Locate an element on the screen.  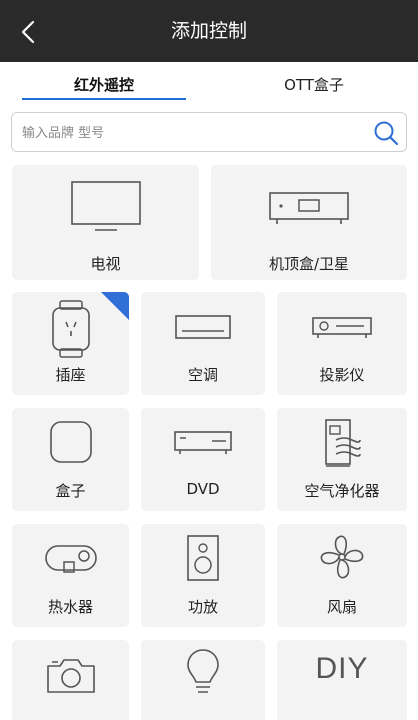
tab-ir-remote: 红外遥控 is located at coordinates (104, 84).